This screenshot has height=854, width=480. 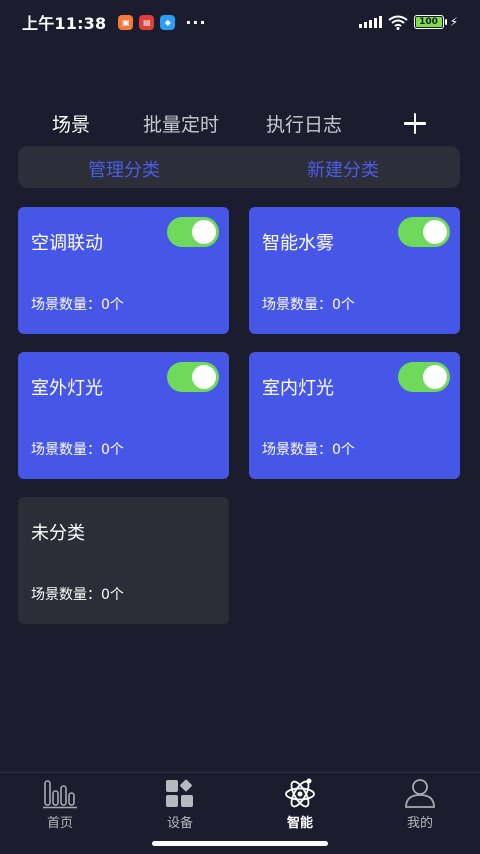 What do you see at coordinates (124, 169) in the screenshot?
I see `manage-categories-button: 管理分类` at bounding box center [124, 169].